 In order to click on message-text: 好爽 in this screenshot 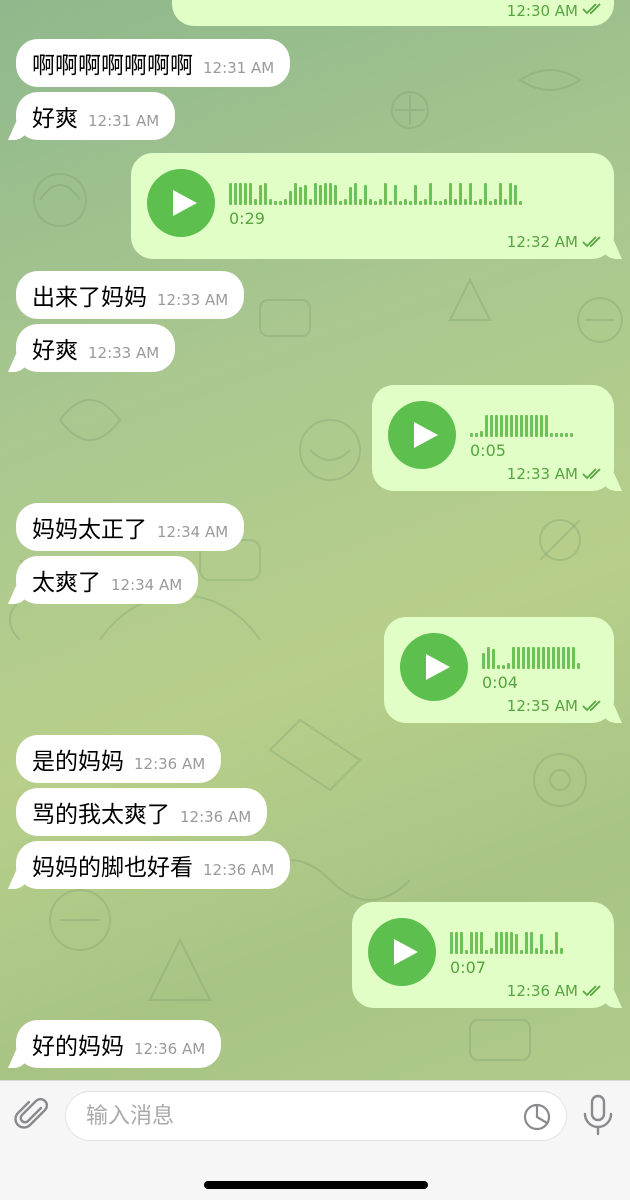, I will do `click(55, 119)`.